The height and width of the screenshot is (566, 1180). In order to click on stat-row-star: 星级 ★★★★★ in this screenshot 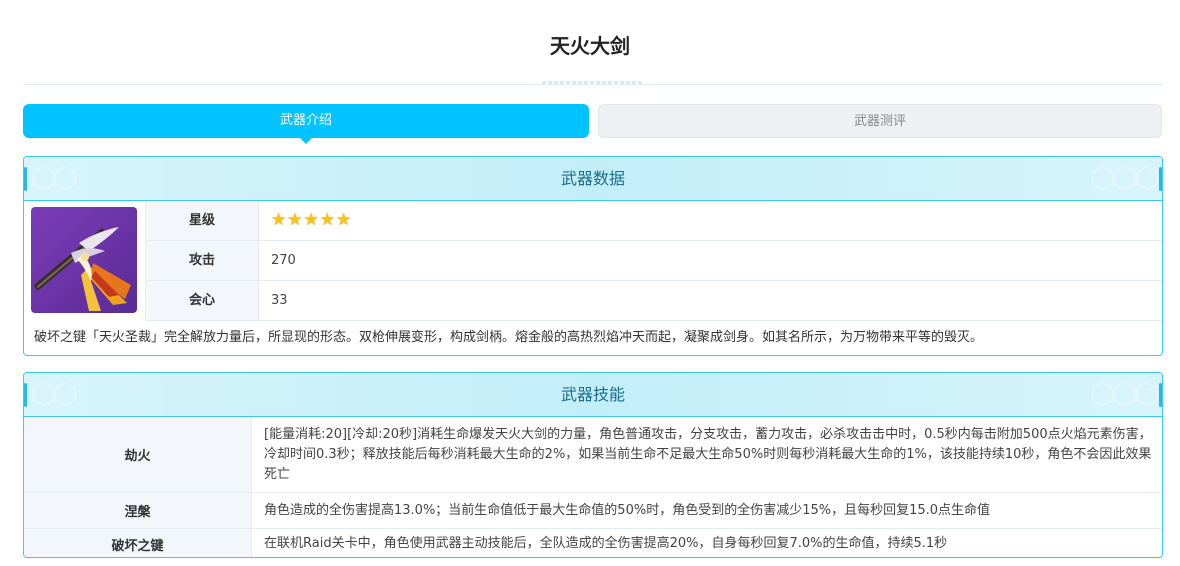, I will do `click(653, 221)`.